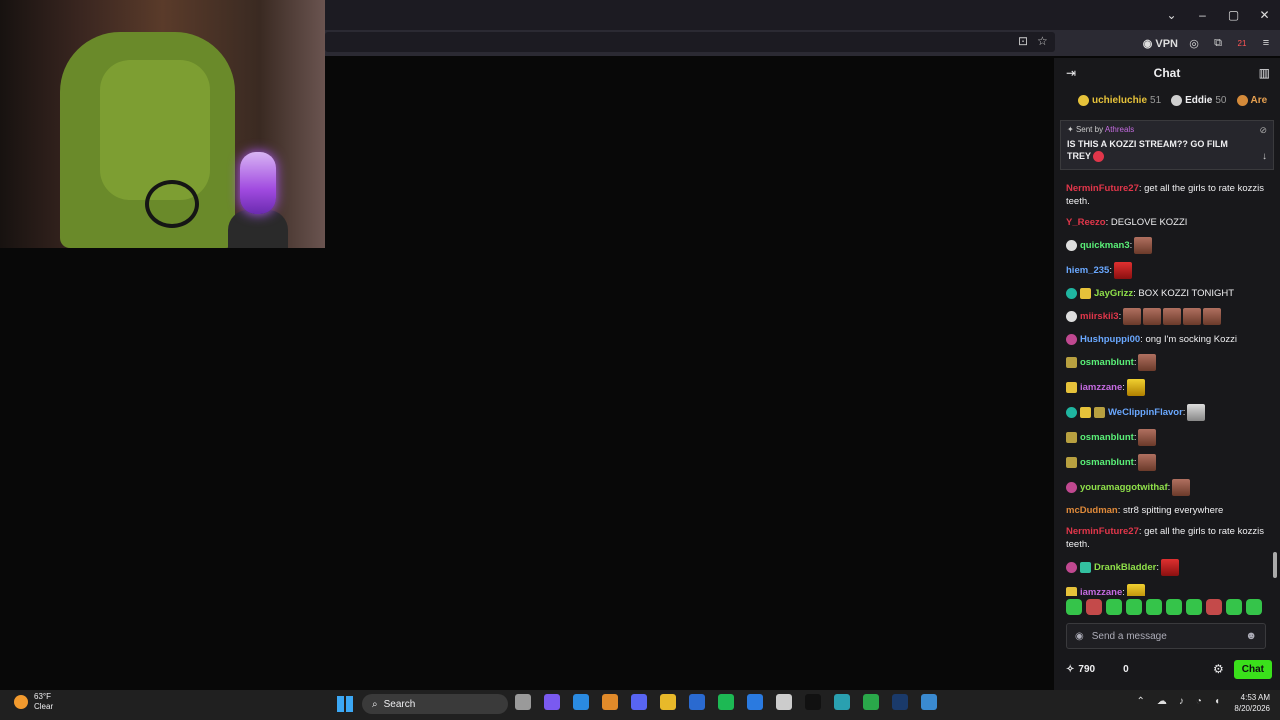  Describe the element at coordinates (1263, 130) in the screenshot. I see `hide-pinned-icon: ⊘` at that location.